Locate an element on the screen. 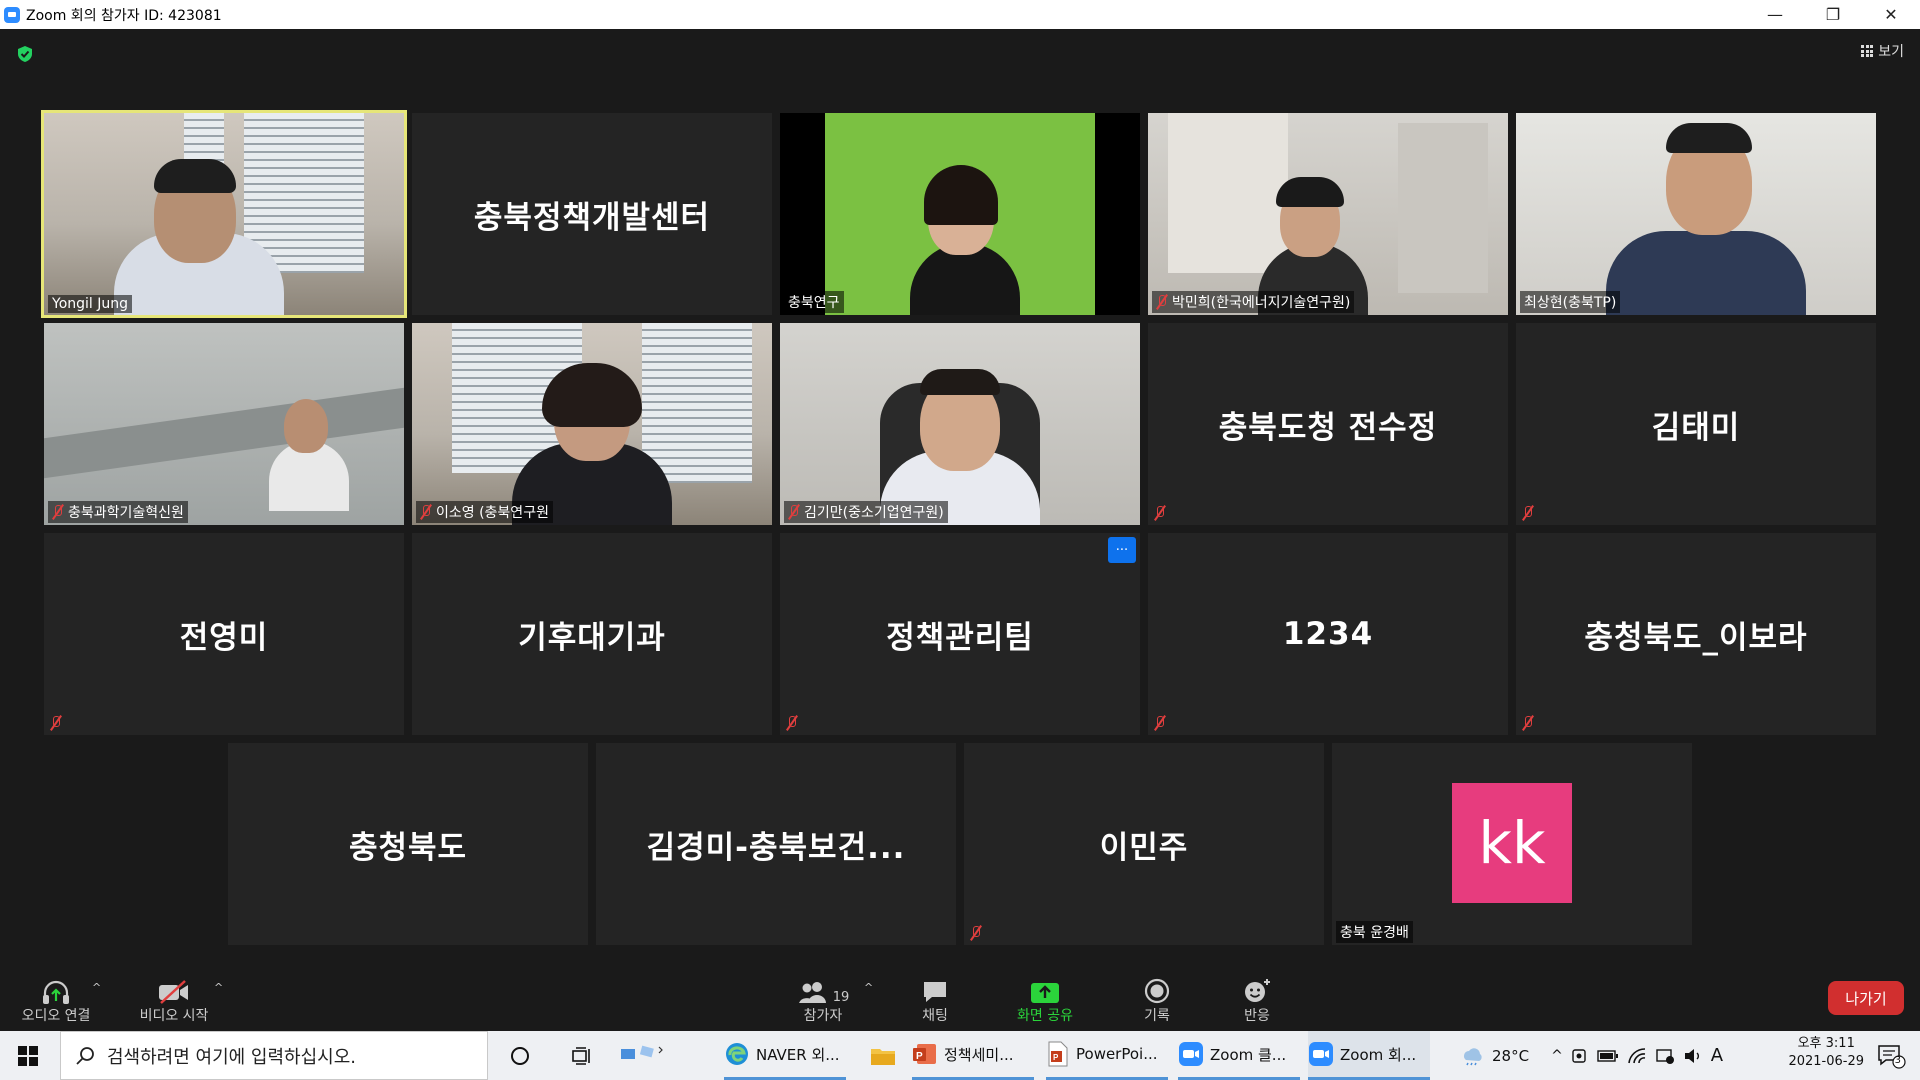 The width and height of the screenshot is (1920, 1080). task-view-icon is located at coordinates (581, 1055).